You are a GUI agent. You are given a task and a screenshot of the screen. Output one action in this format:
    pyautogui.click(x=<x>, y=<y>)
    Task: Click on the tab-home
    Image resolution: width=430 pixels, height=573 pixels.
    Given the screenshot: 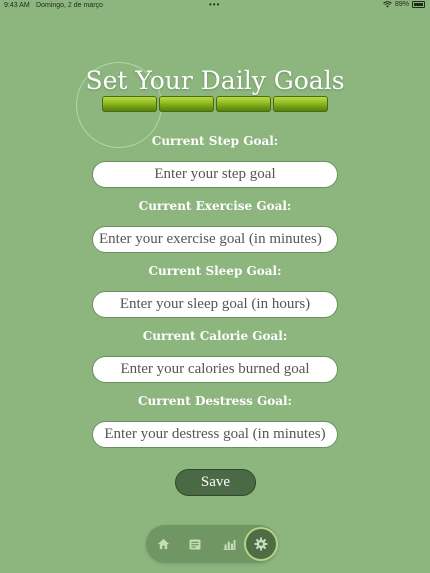 What is the action you would take?
    pyautogui.click(x=163, y=544)
    